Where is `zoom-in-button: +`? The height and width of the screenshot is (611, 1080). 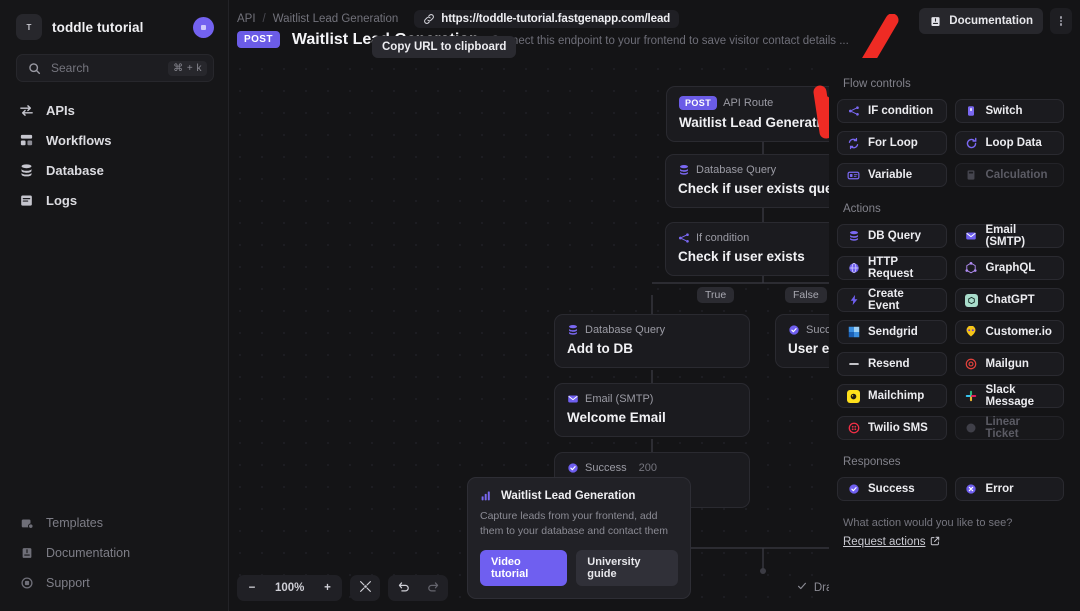 zoom-in-button: + is located at coordinates (327, 588).